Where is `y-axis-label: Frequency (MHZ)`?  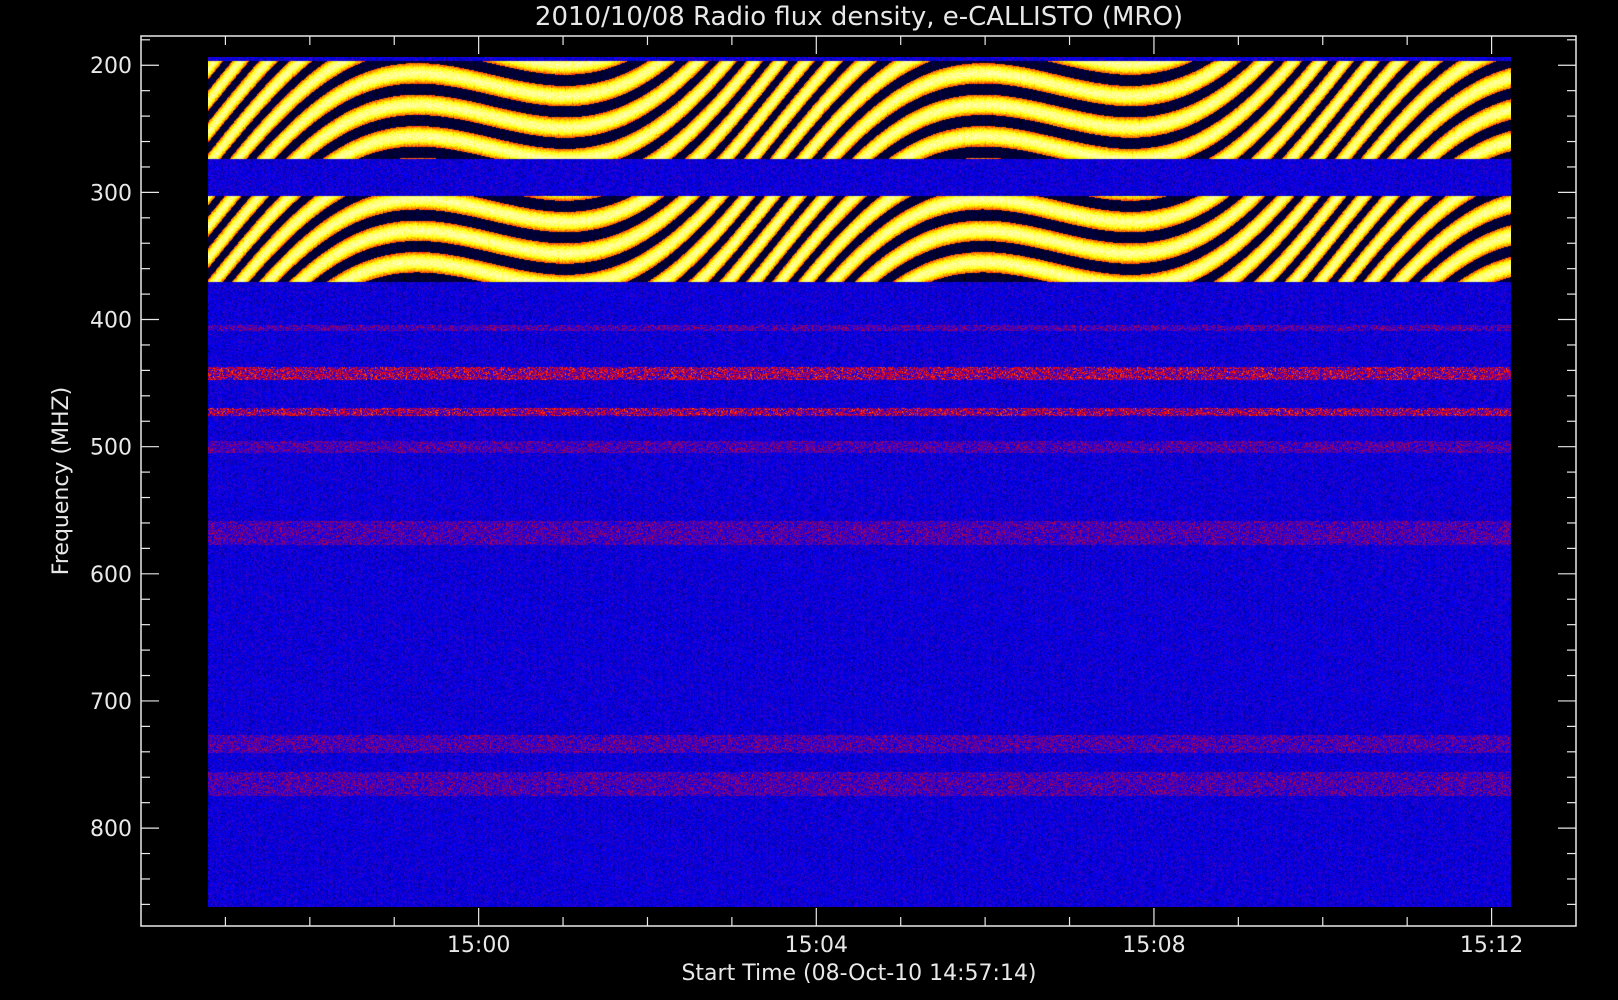 y-axis-label: Frequency (MHZ) is located at coordinates (61, 481).